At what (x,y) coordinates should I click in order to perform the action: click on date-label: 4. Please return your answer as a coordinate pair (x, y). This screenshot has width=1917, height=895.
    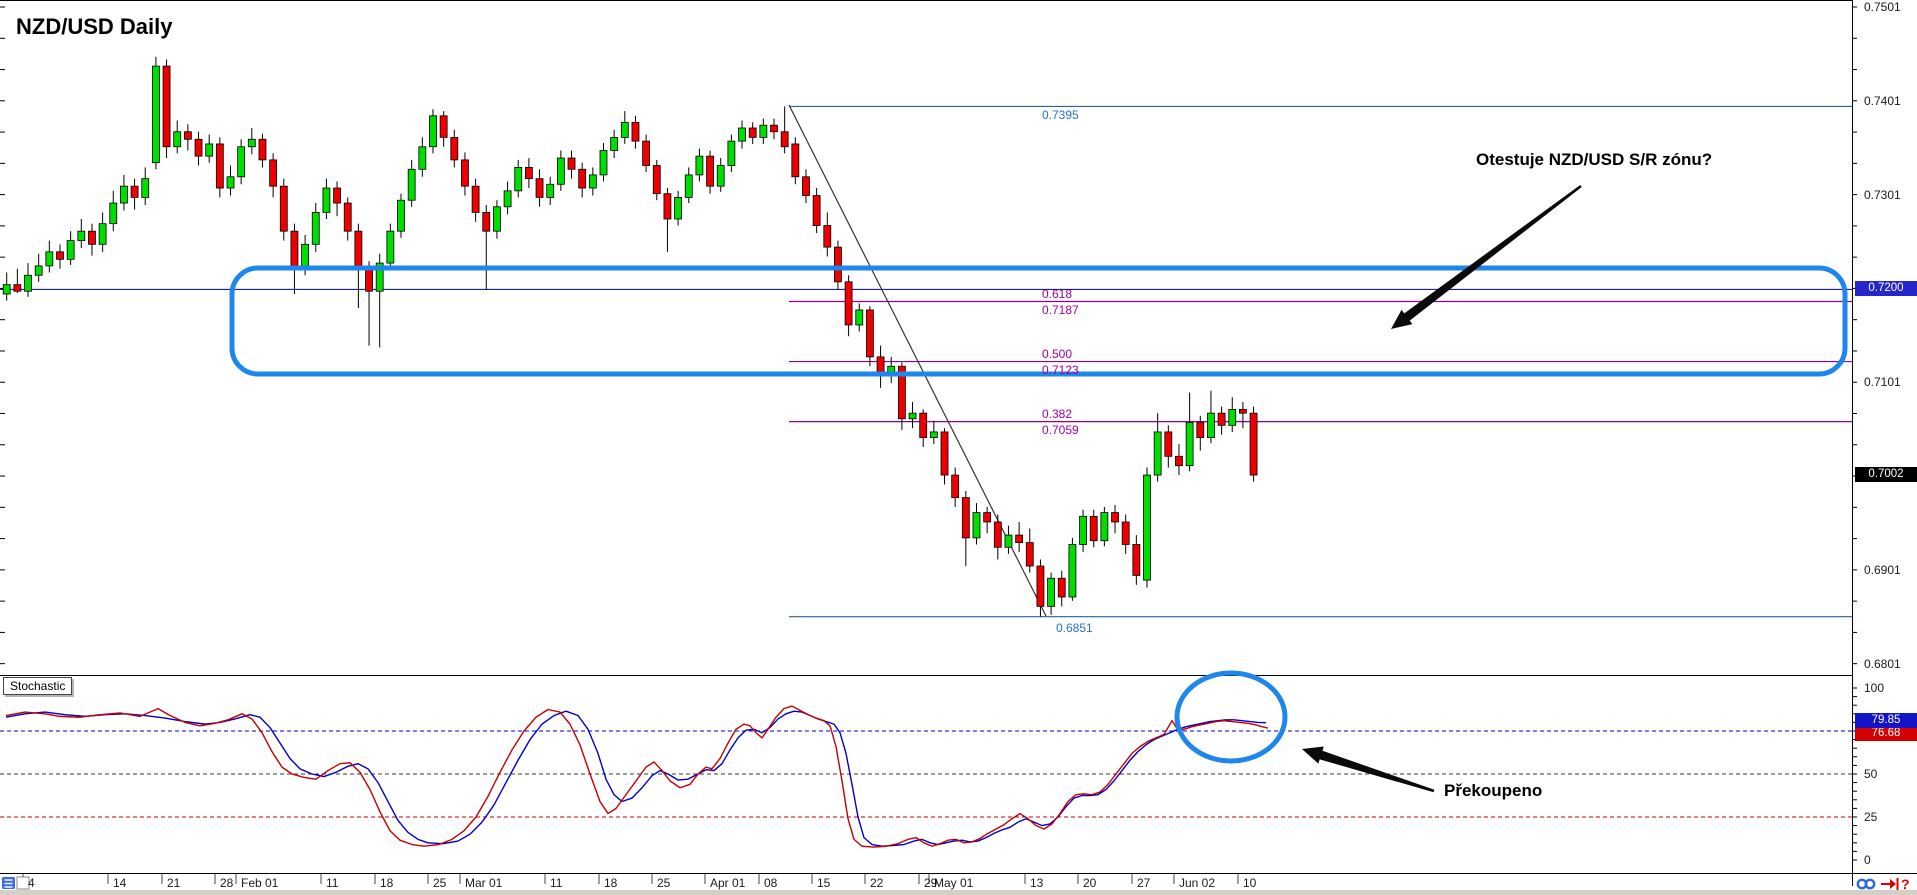
    Looking at the image, I should click on (31, 883).